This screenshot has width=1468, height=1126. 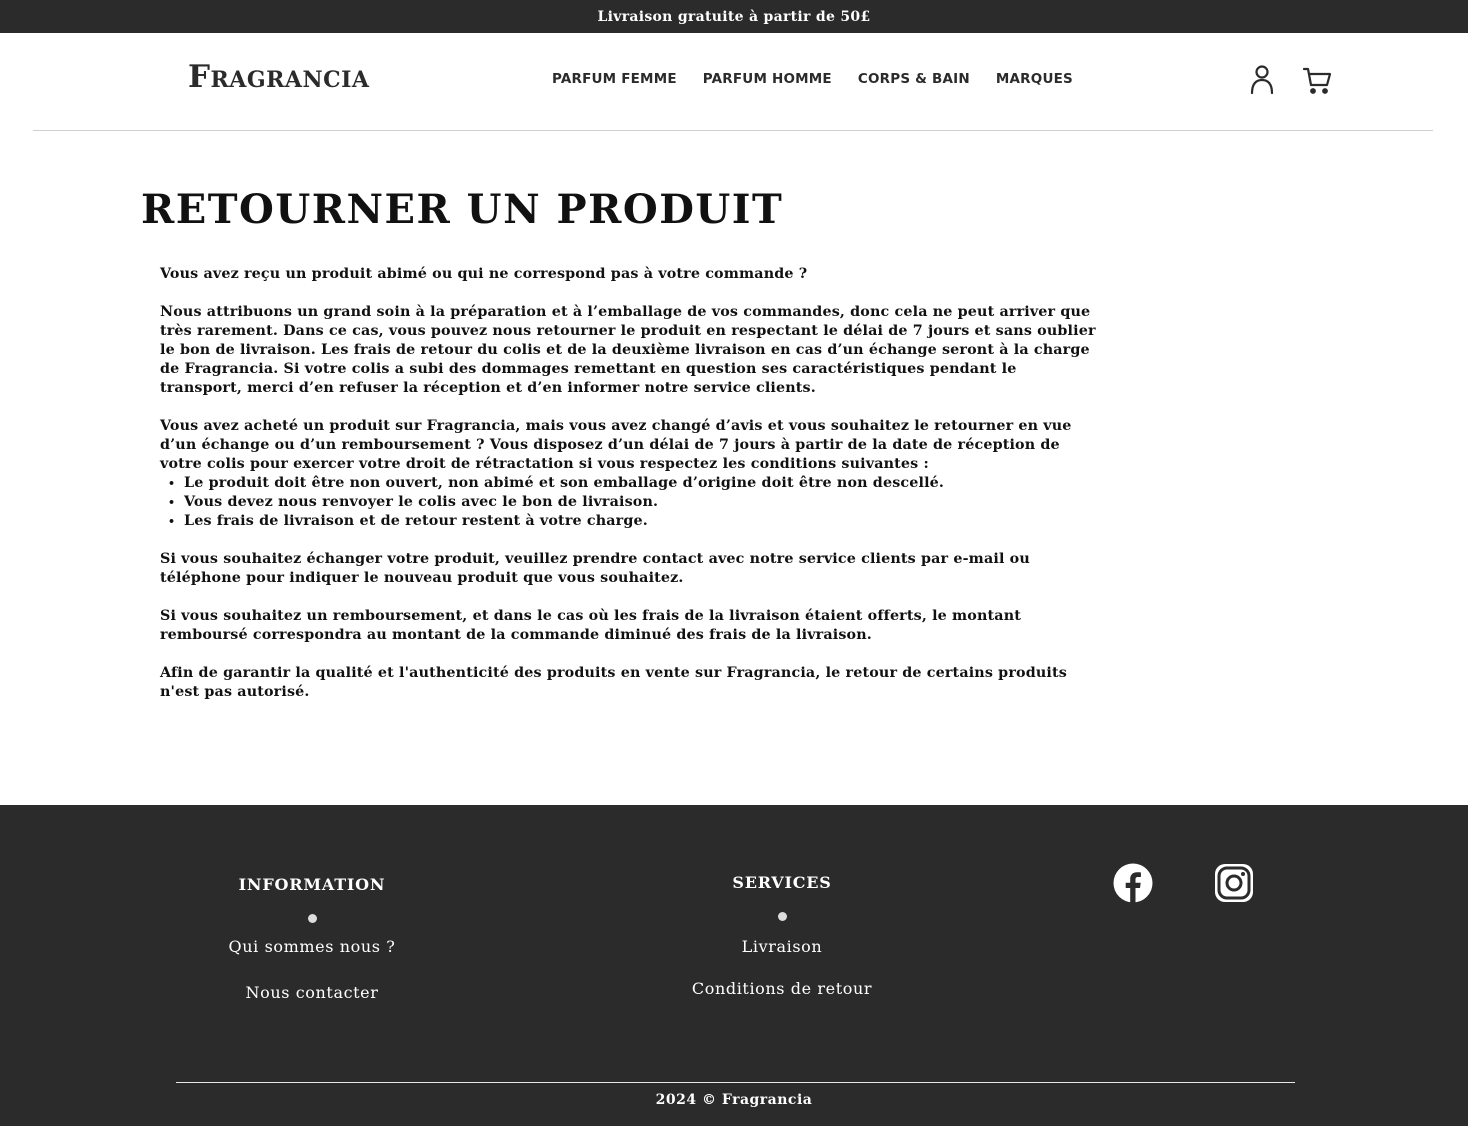 What do you see at coordinates (462, 209) in the screenshot?
I see `page-title: RETOURNER UN PRODUIT` at bounding box center [462, 209].